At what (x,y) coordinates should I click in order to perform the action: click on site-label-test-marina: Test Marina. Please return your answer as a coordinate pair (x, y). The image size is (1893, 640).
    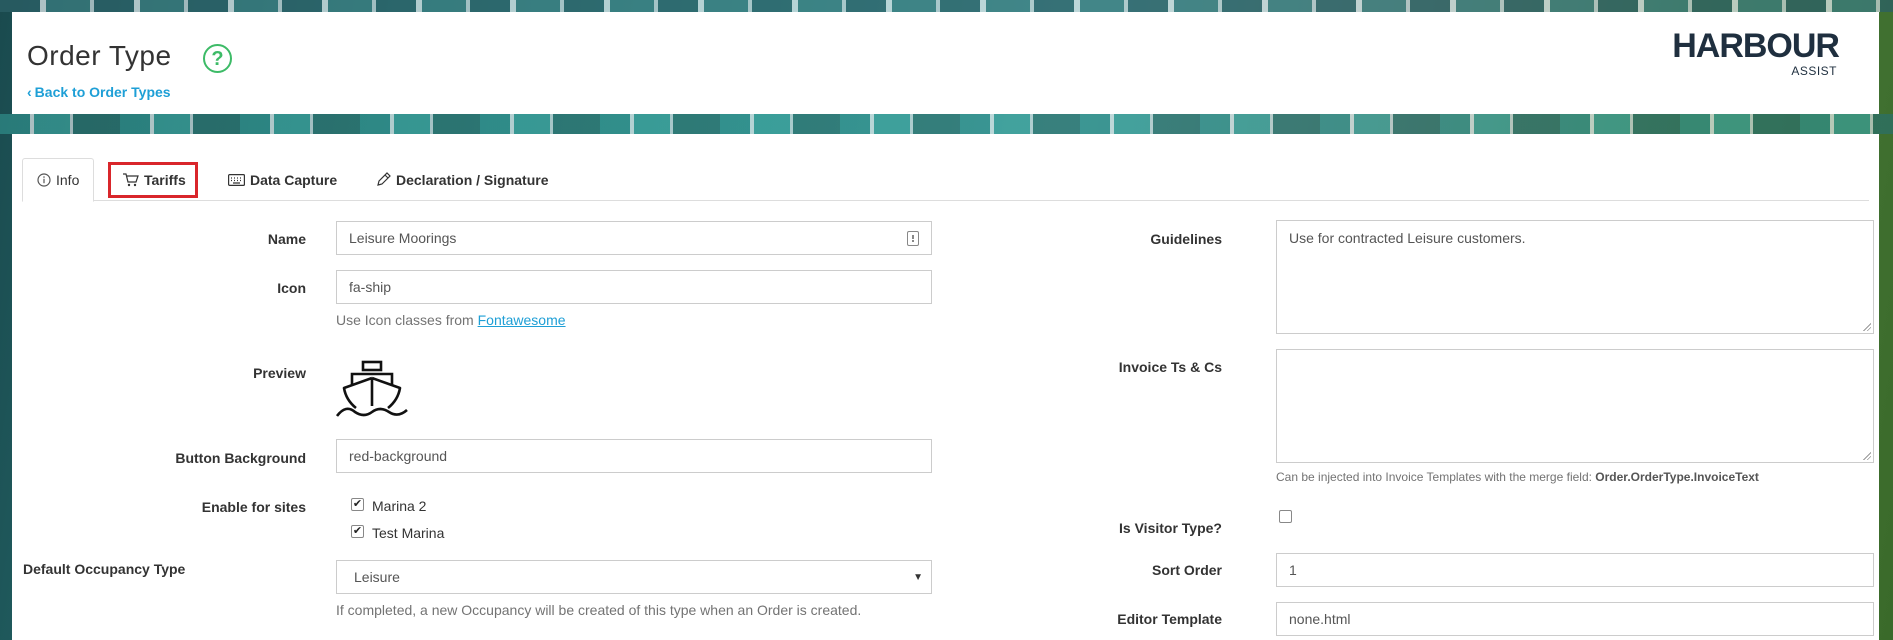
    Looking at the image, I should click on (408, 533).